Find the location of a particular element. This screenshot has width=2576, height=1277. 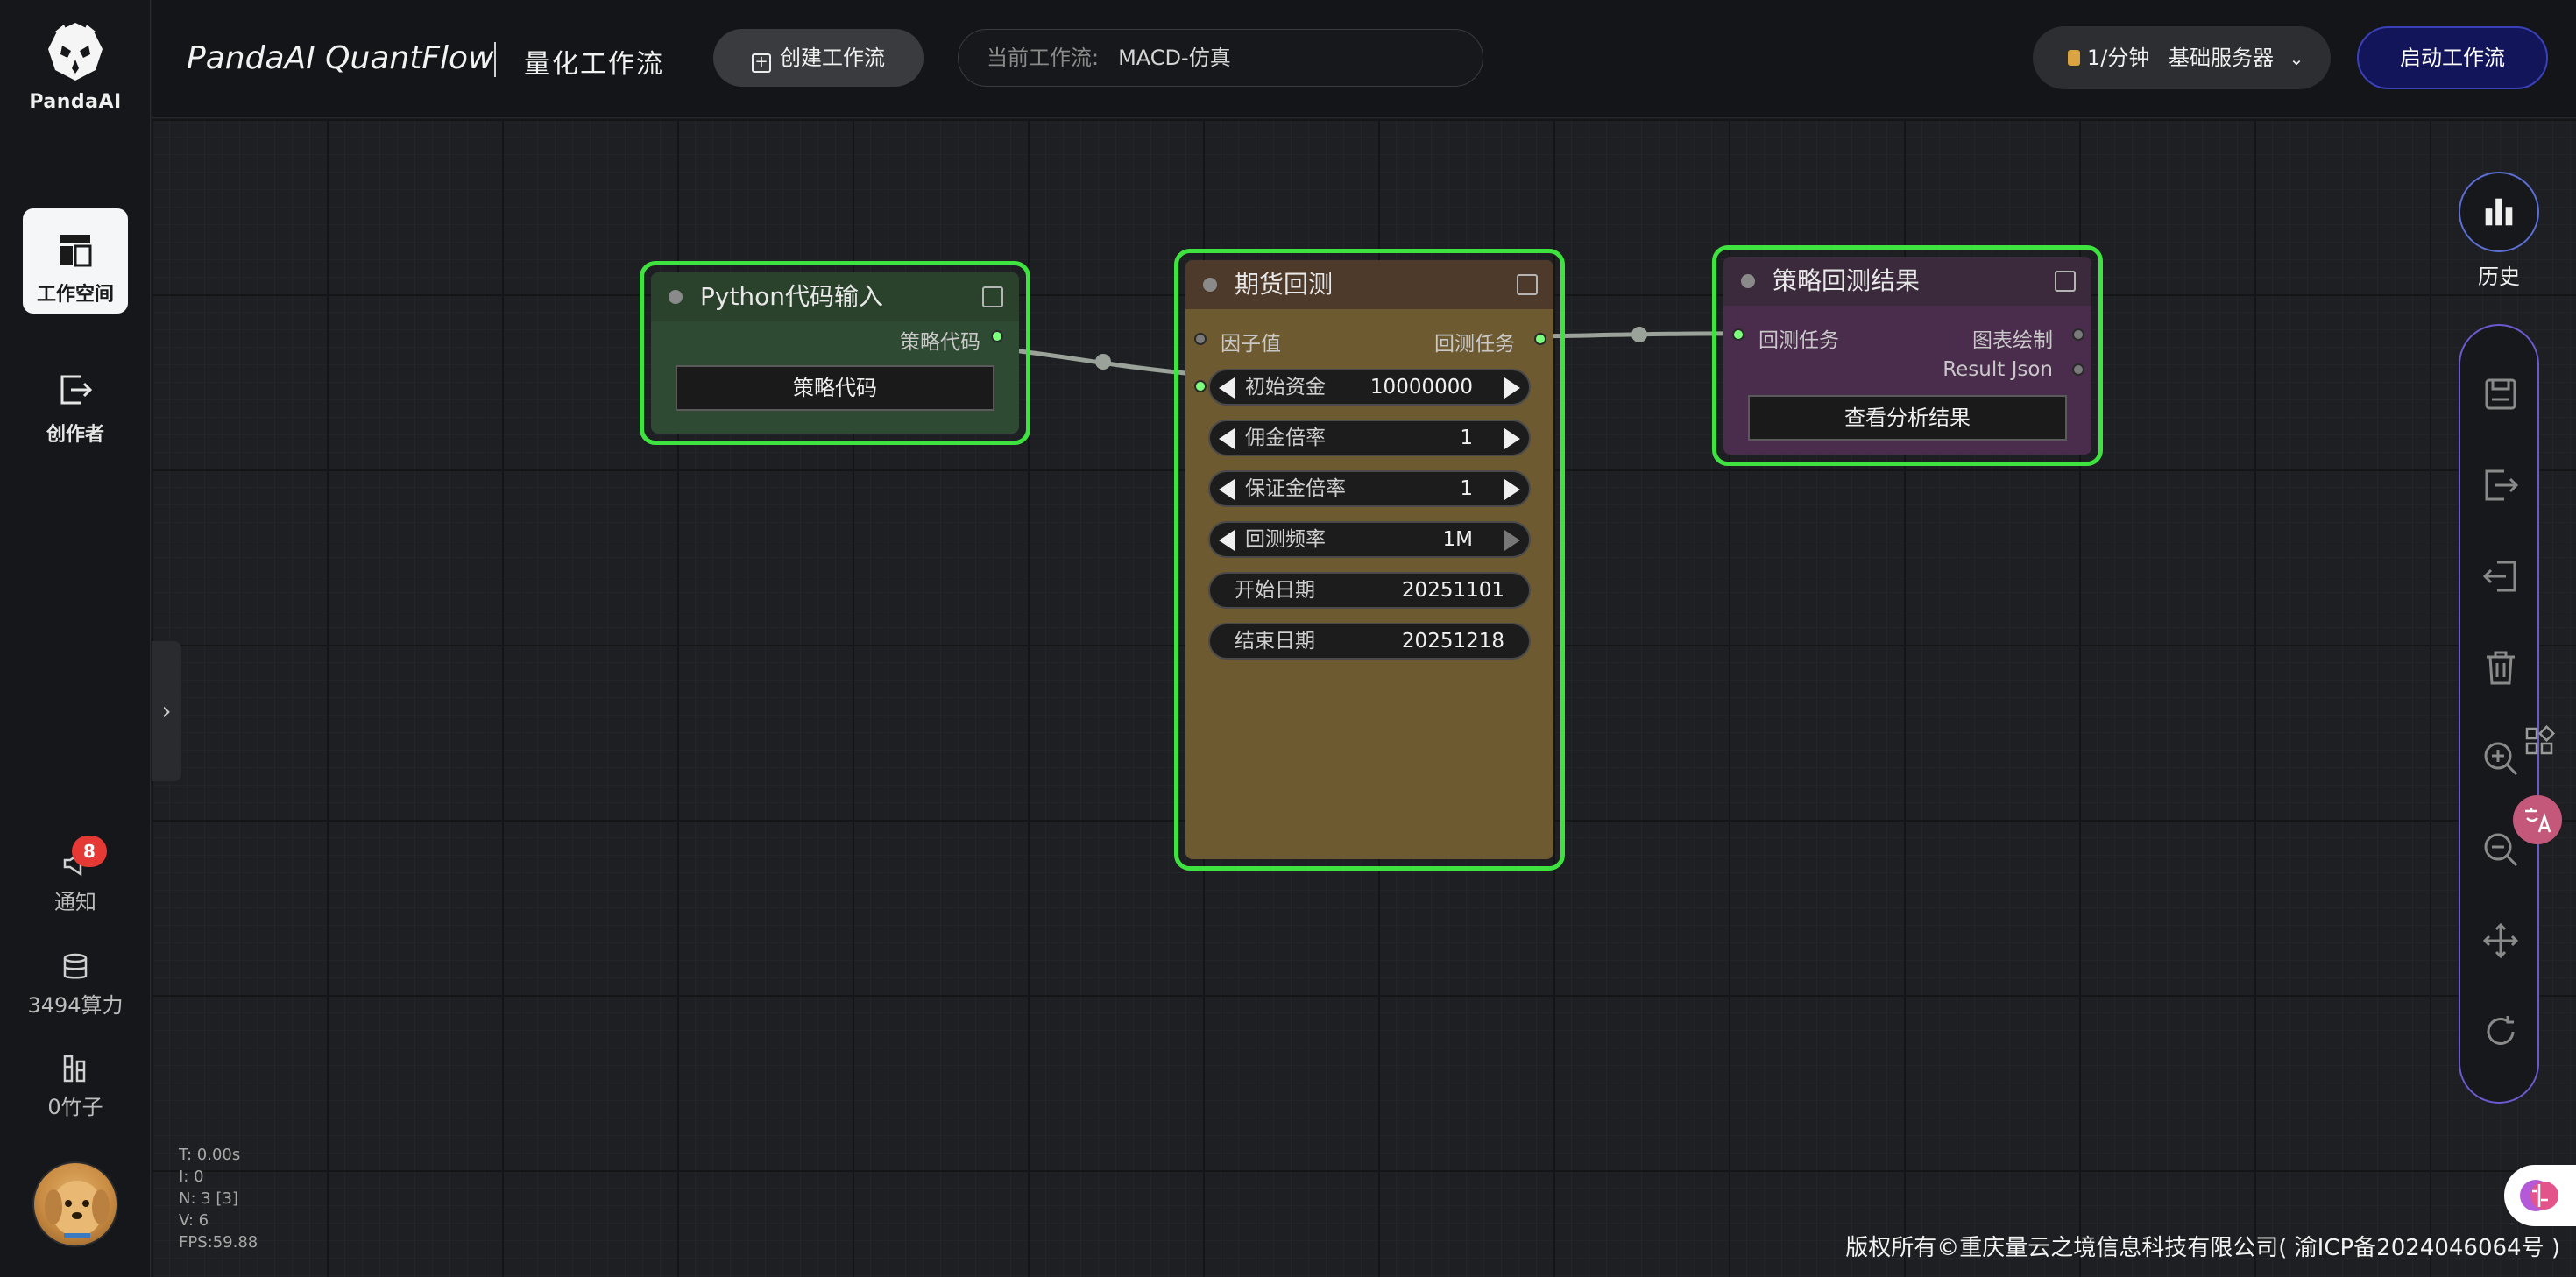

text-widget-end-date: 结束日期 20251218 is located at coordinates (1369, 641).